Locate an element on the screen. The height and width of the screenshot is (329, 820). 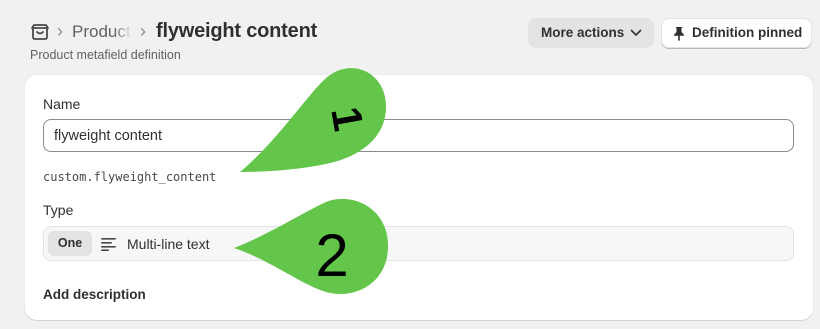
page-title: flyweight content is located at coordinates (237, 31).